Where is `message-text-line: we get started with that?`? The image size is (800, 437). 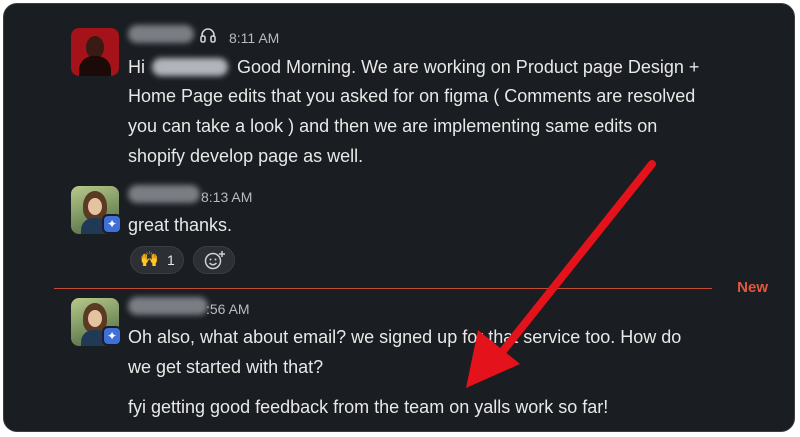
message-text-line: we get started with that? is located at coordinates (226, 367).